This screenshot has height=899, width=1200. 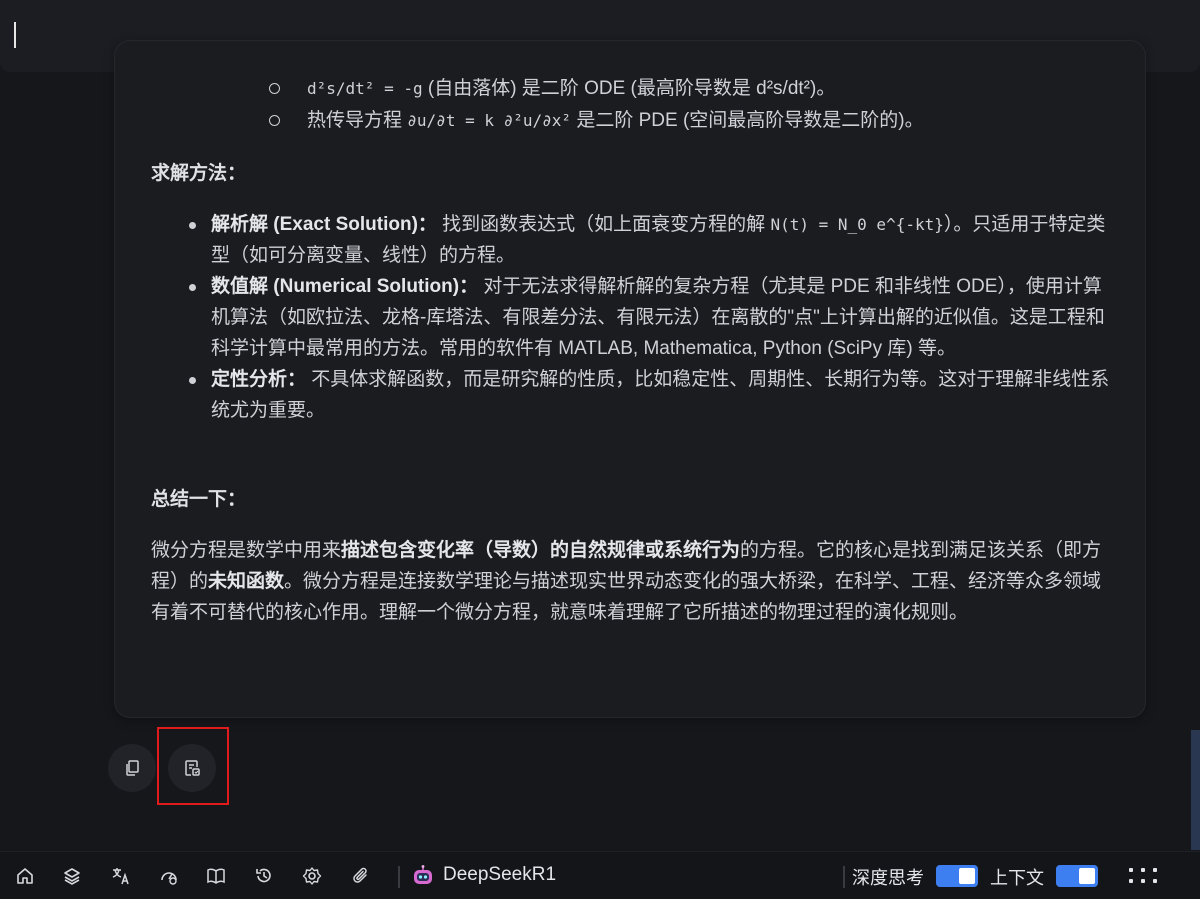 I want to click on copy-button, so click(x=132, y=768).